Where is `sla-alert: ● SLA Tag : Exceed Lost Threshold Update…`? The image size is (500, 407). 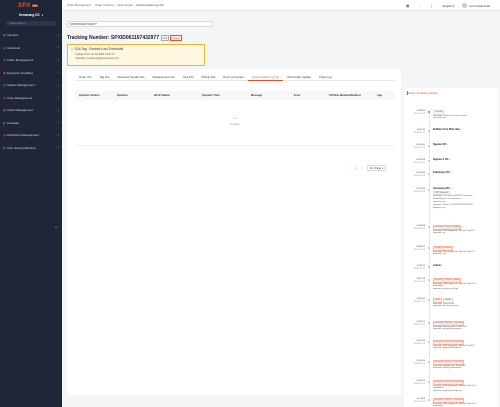 sla-alert: ● SLA Tag : Exceed Lost Threshold Update… is located at coordinates (136, 55).